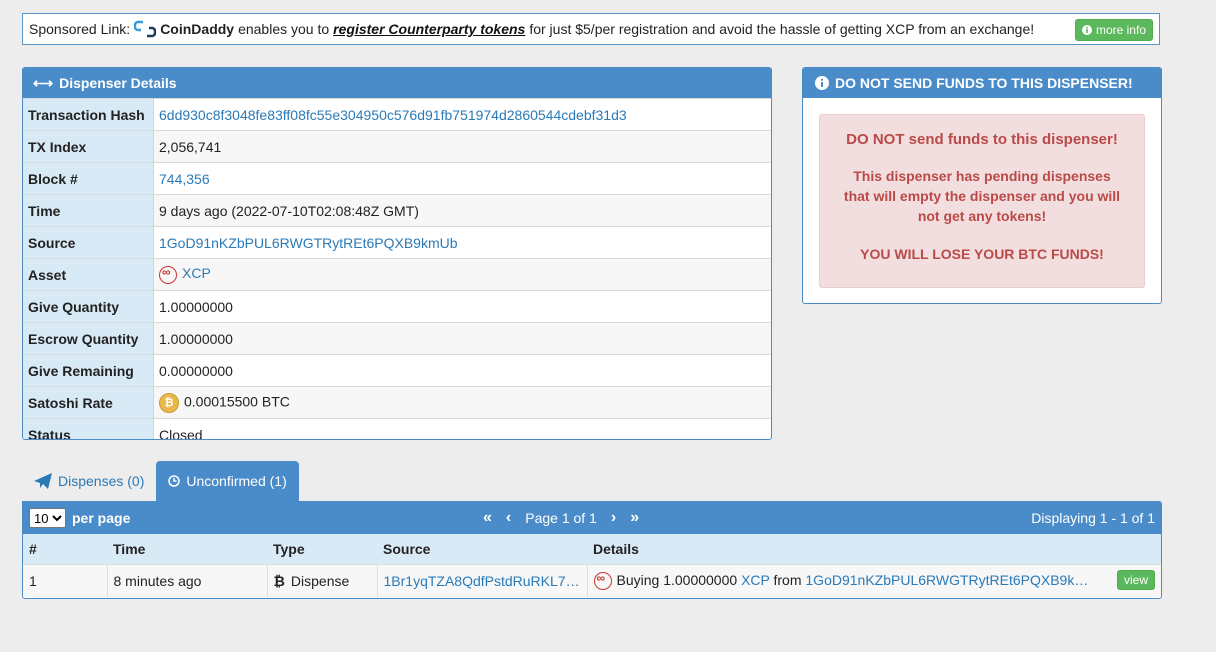 This screenshot has height=652, width=1216. I want to click on label-asset: Asset, so click(88, 274).